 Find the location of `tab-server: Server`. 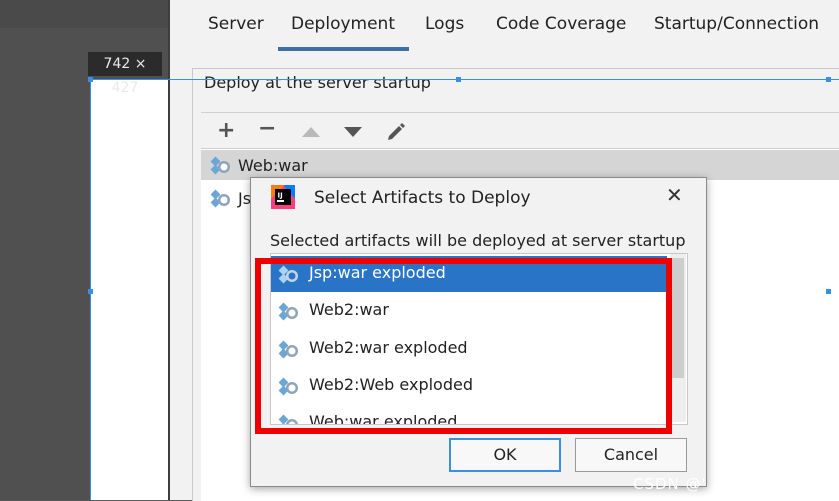

tab-server: Server is located at coordinates (236, 24).